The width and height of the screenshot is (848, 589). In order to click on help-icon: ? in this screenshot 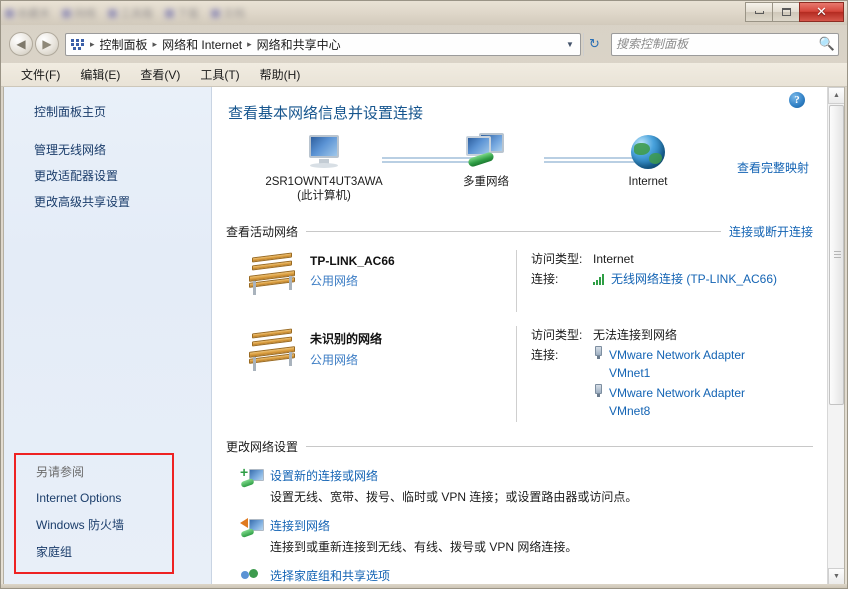, I will do `click(797, 100)`.